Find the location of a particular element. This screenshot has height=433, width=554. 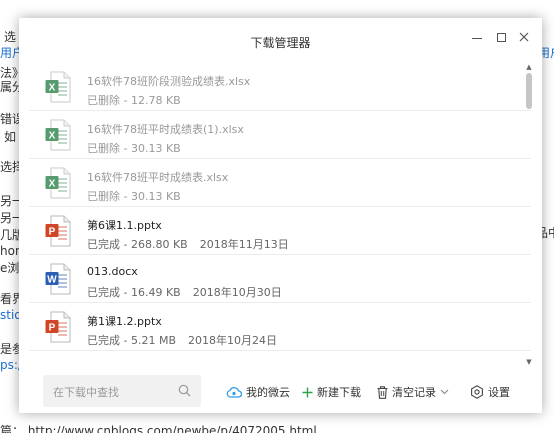

download-item: P 第6课1.1.pptx 已完成 - 268.80 KB 2018年11月13日 is located at coordinates (280, 231).